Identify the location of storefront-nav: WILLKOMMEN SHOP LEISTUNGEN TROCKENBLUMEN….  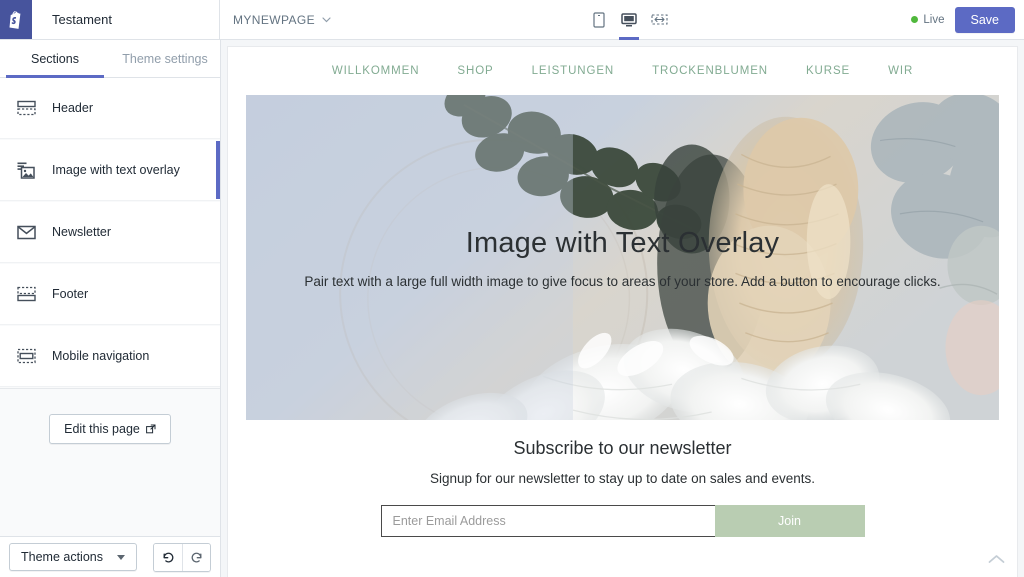
(622, 71).